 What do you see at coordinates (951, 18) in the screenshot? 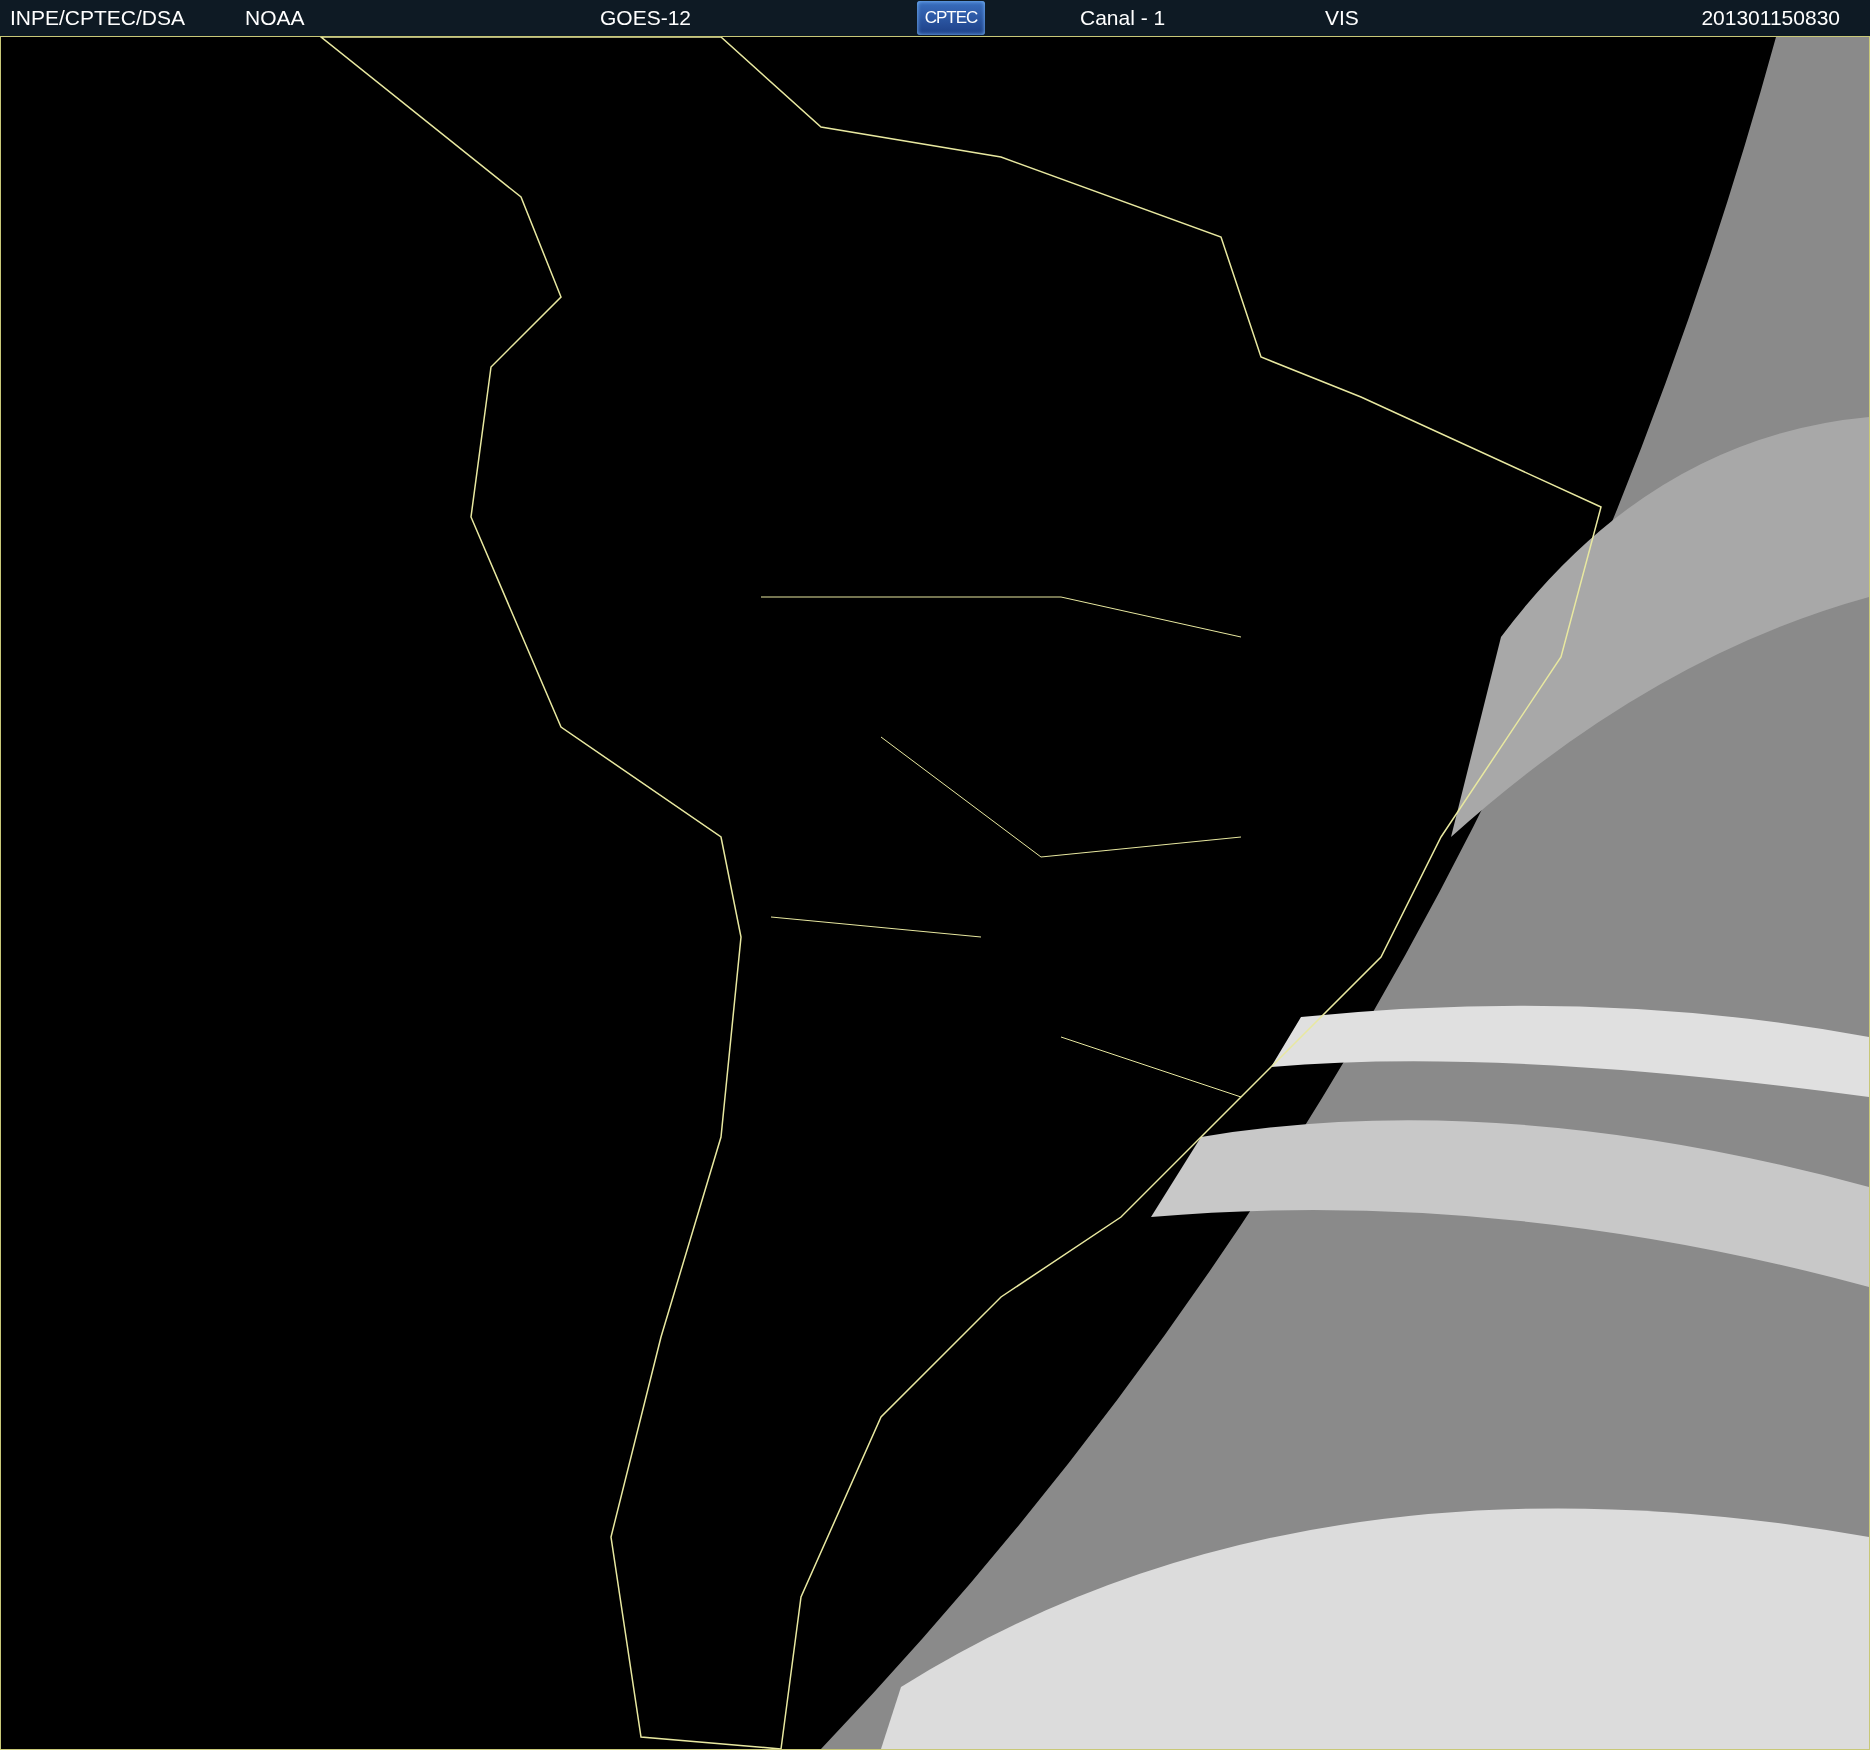
I see `logo: CPTEC` at bounding box center [951, 18].